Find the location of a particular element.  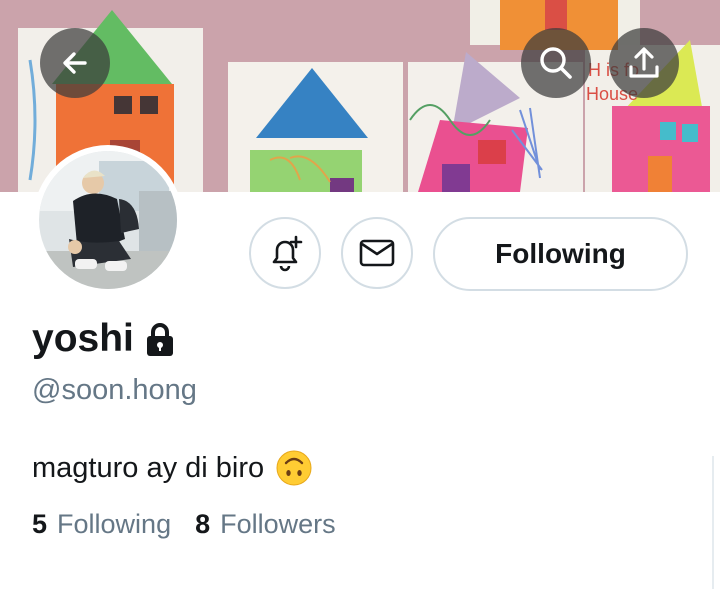

following-label: Following is located at coordinates (114, 524).